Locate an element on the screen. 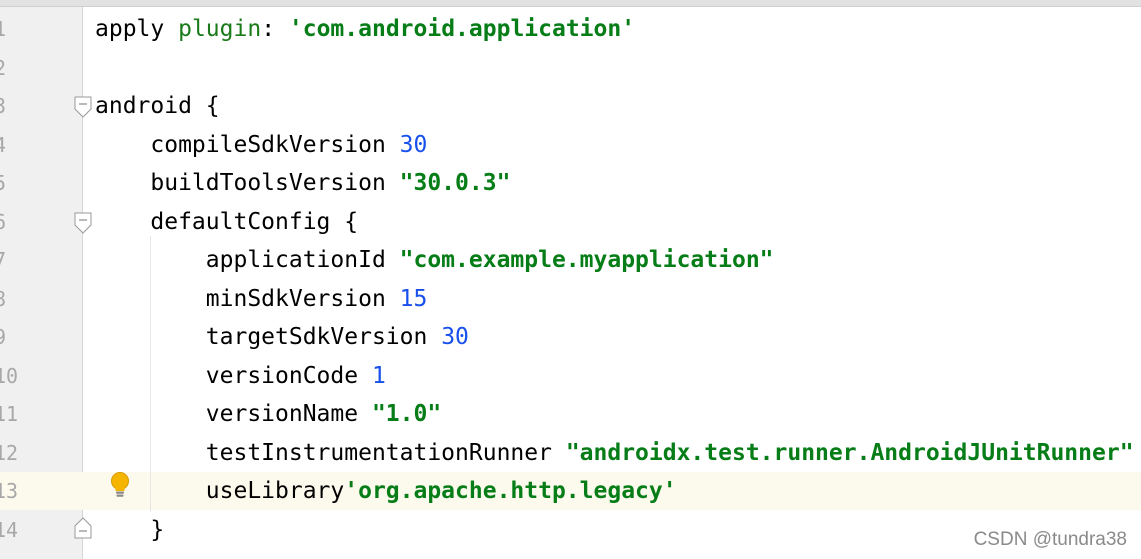  code-line: 1 apply plugin: 'com.android.application' is located at coordinates (570, 29).